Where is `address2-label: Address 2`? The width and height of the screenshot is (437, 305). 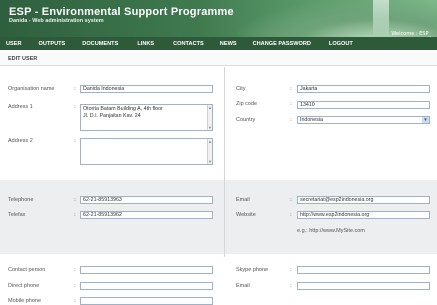
address2-label: Address 2 is located at coordinates (20, 141).